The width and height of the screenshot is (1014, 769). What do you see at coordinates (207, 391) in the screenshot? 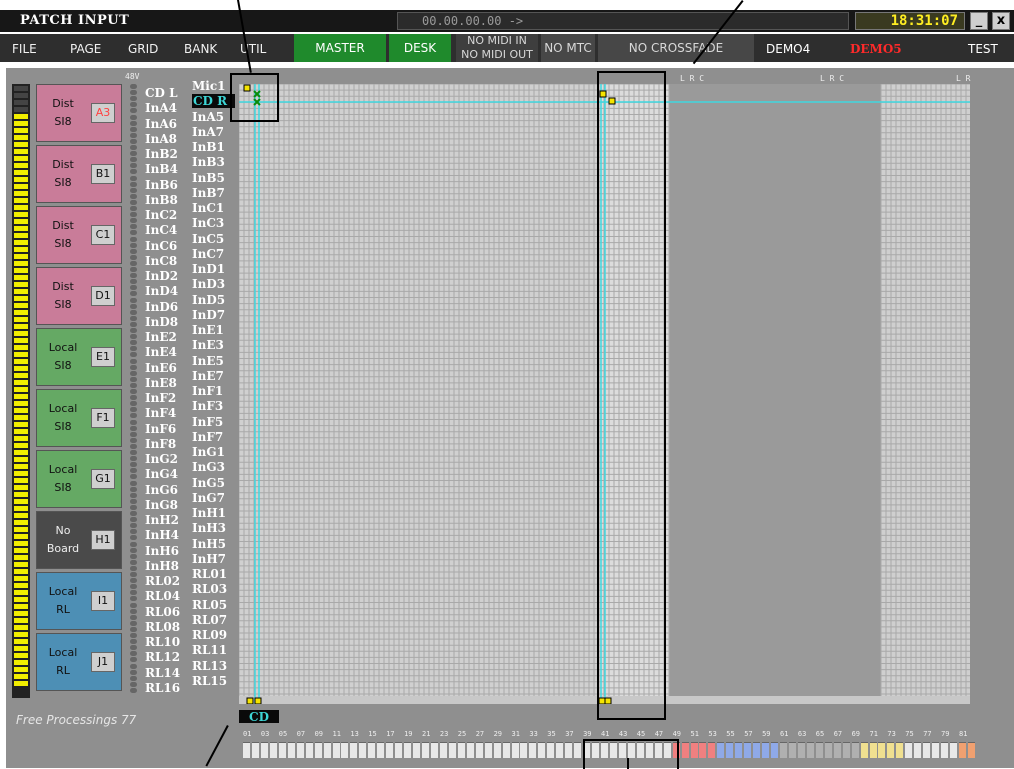
I see `channel-label: InF1` at bounding box center [207, 391].